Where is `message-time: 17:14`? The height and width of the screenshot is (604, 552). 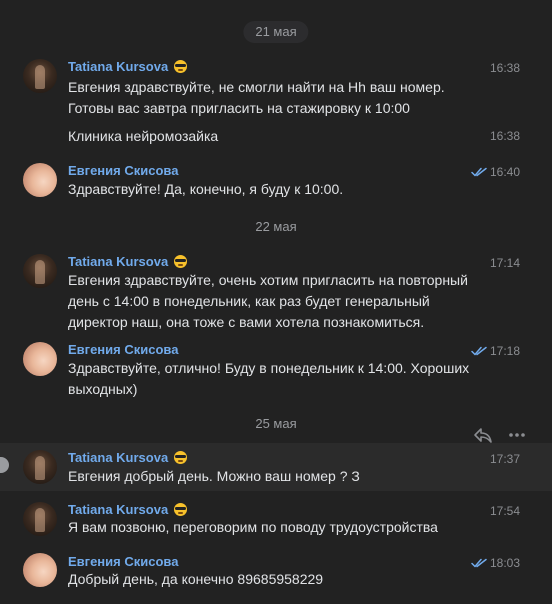 message-time: 17:14 is located at coordinates (504, 263).